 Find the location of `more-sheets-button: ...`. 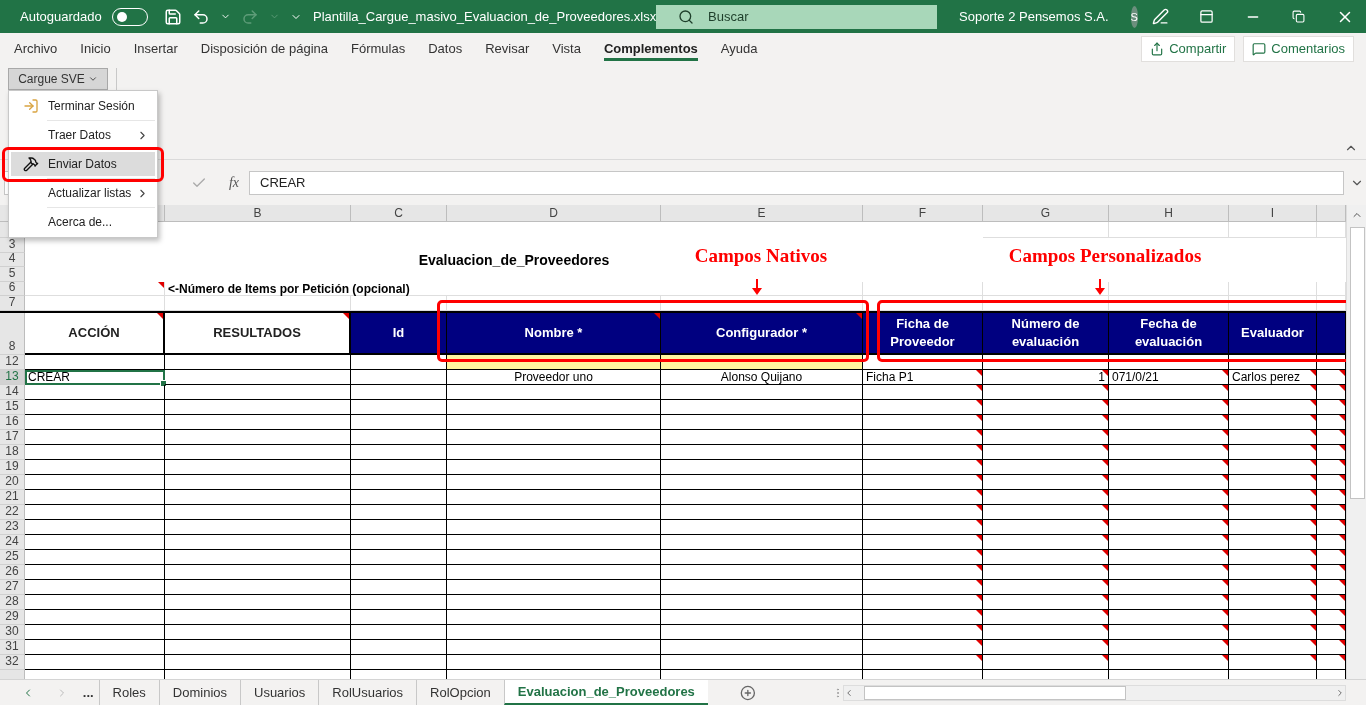

more-sheets-button: ... is located at coordinates (90, 692).